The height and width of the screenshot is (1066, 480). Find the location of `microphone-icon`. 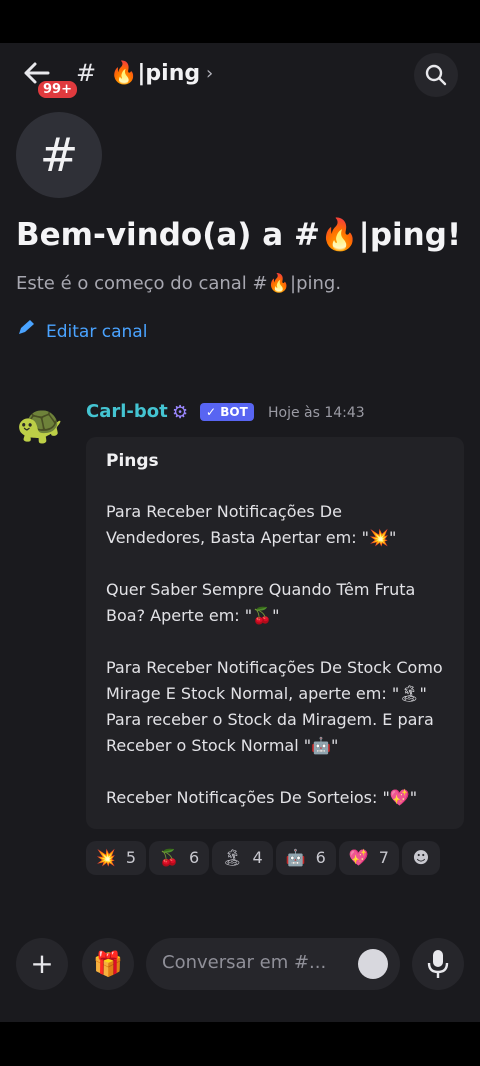

microphone-icon is located at coordinates (438, 964).